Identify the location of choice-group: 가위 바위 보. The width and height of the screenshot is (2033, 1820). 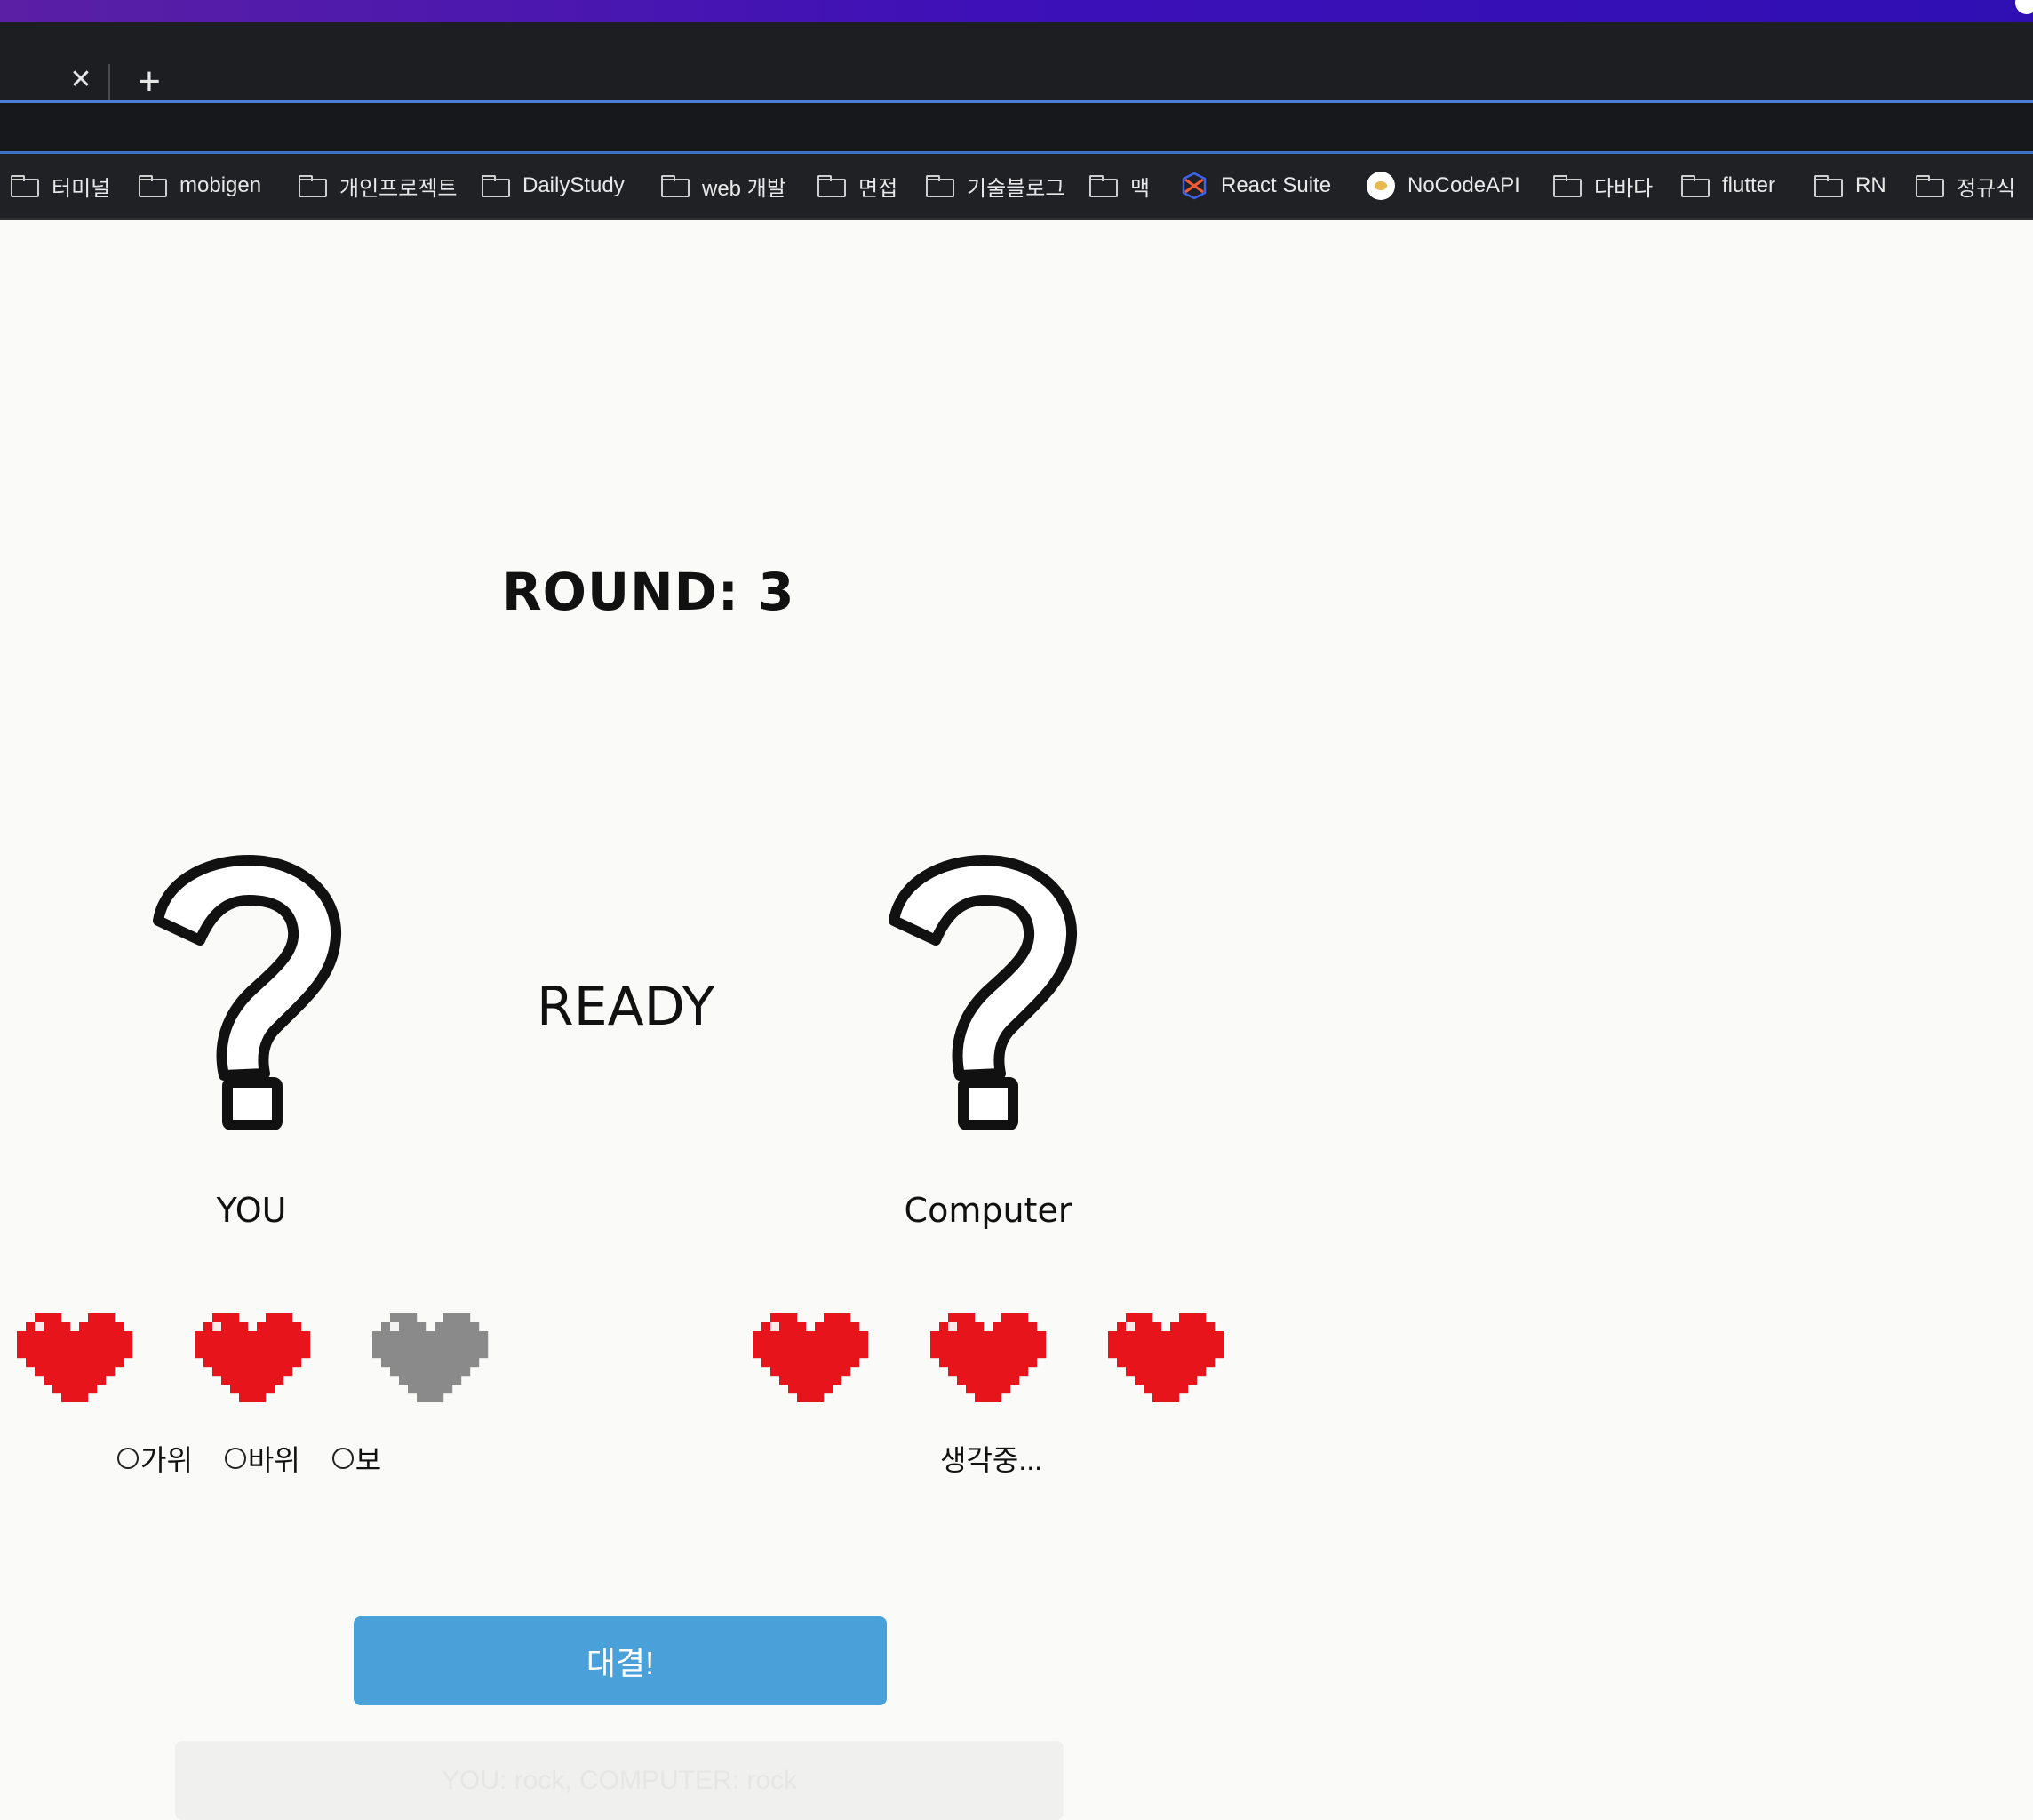
(249, 1458).